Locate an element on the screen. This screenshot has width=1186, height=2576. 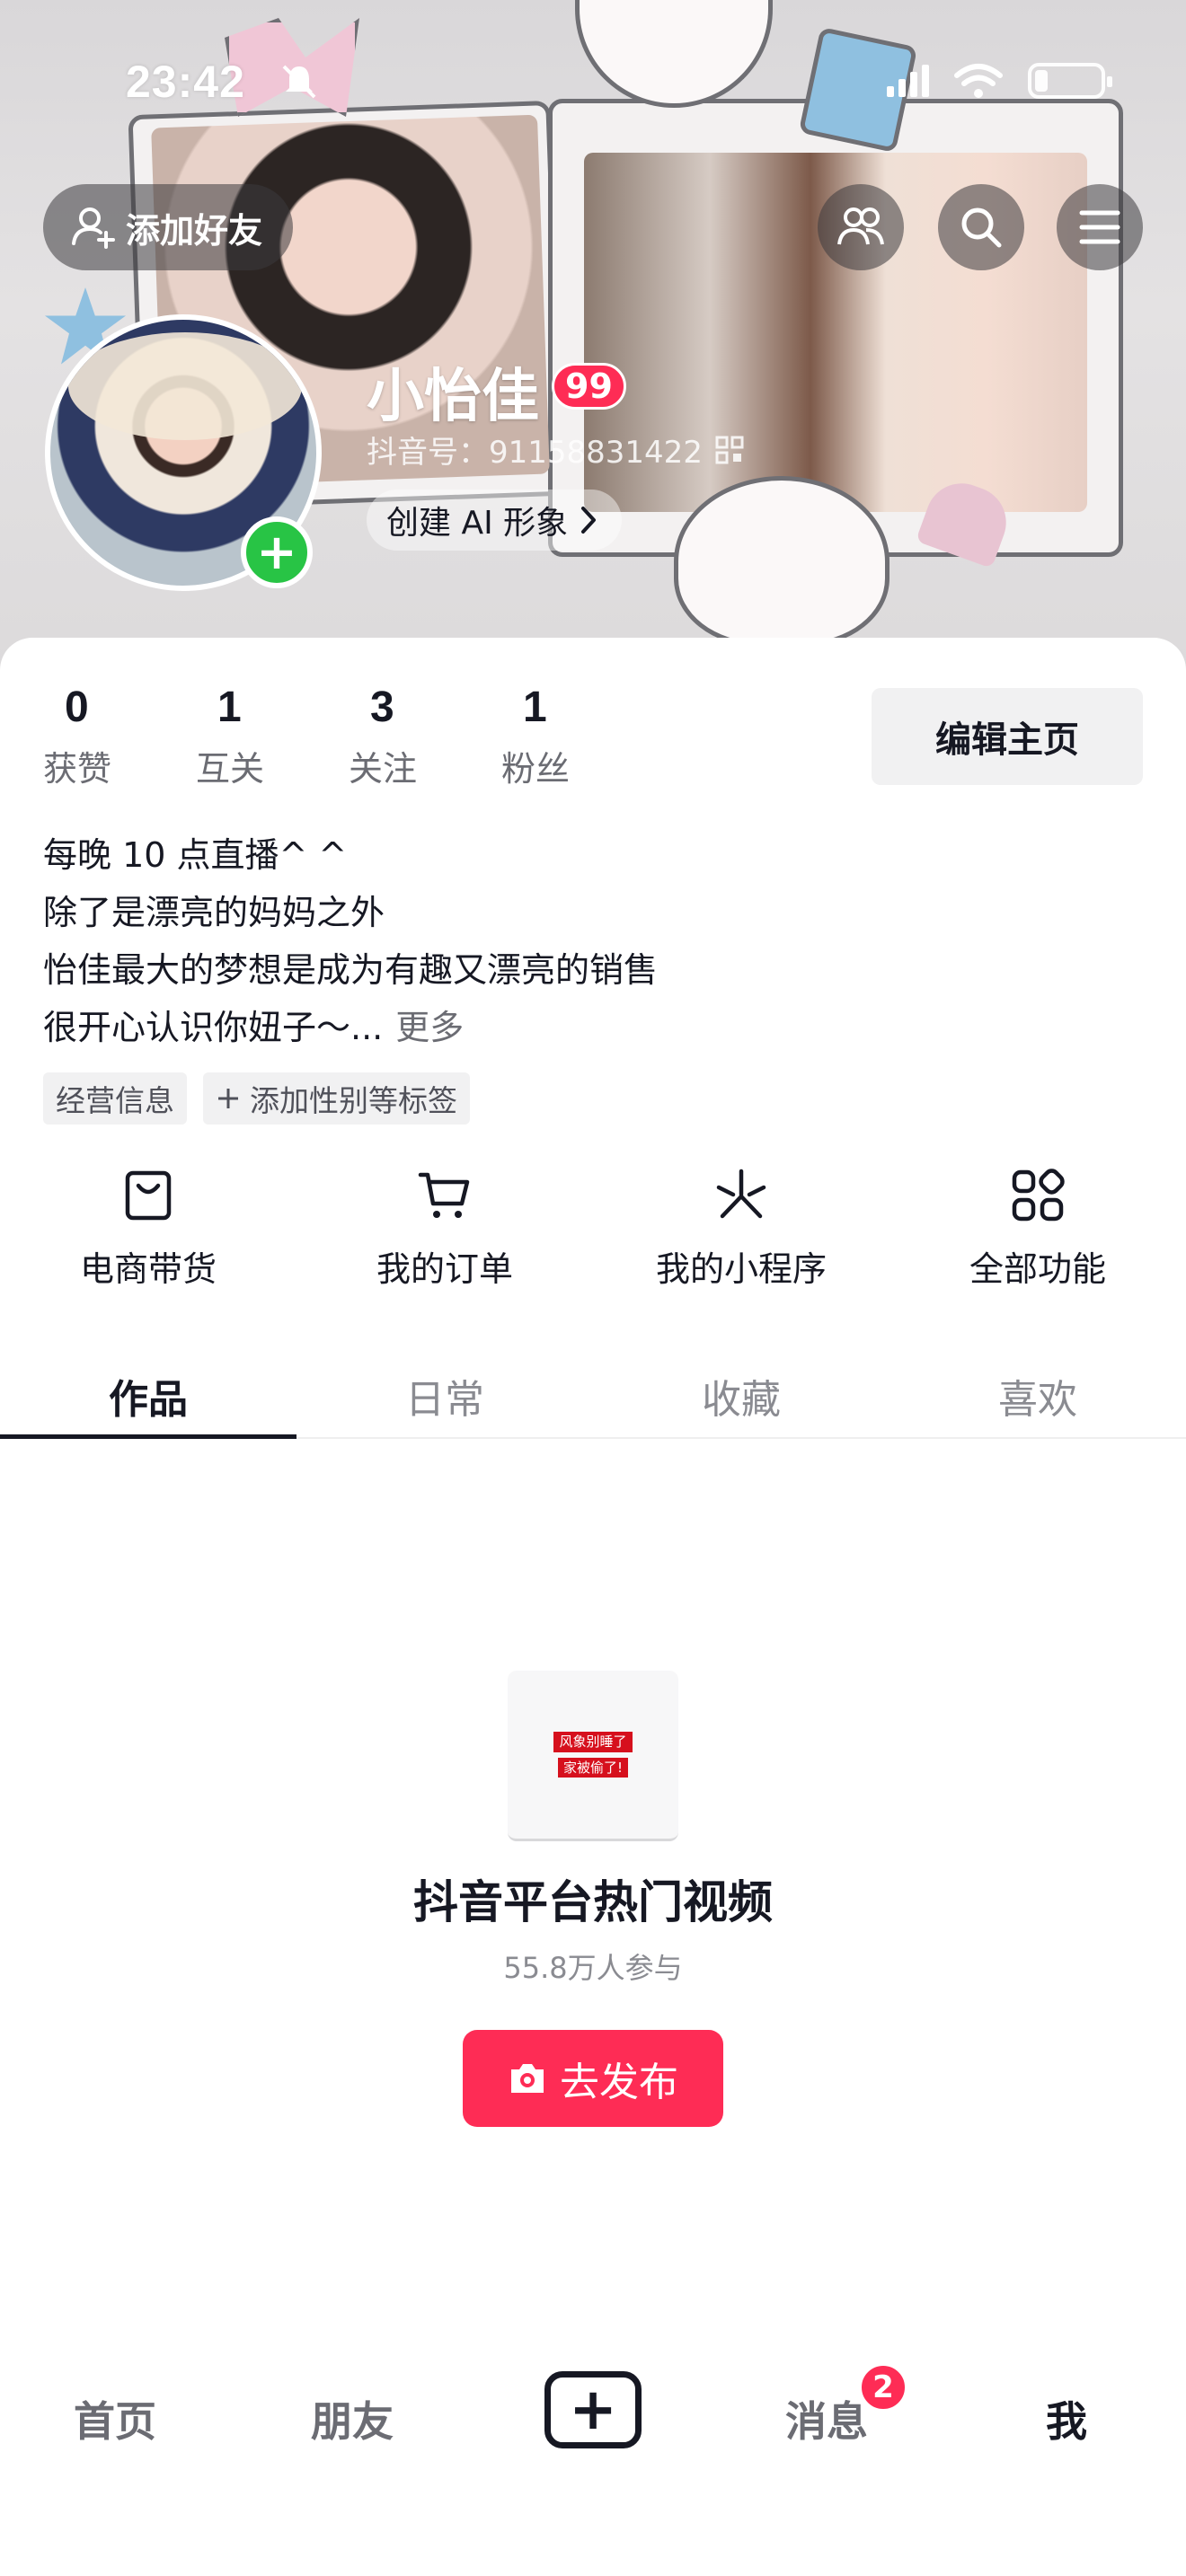
stat-label: 获赞 is located at coordinates (77, 769).